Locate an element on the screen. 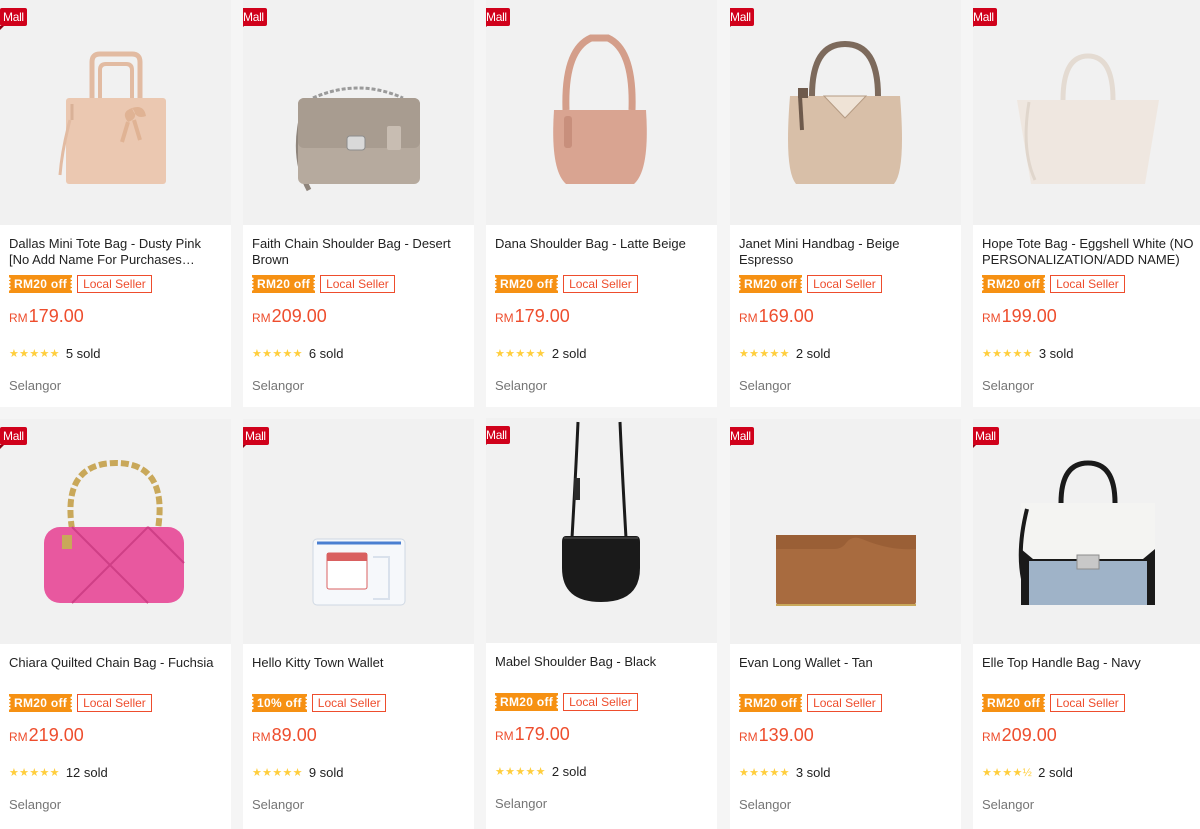 The height and width of the screenshot is (829, 1200). product-title: Evan Long Wallet - Tan is located at coordinates (846, 663).